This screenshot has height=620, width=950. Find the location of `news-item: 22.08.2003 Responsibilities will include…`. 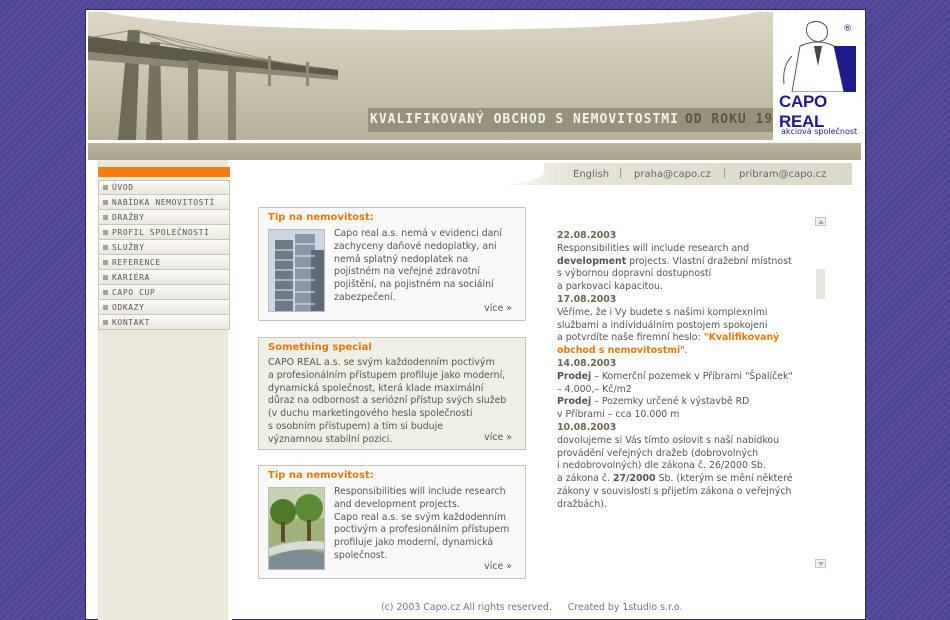

news-item: 22.08.2003 Responsibilities will include… is located at coordinates (687, 262).